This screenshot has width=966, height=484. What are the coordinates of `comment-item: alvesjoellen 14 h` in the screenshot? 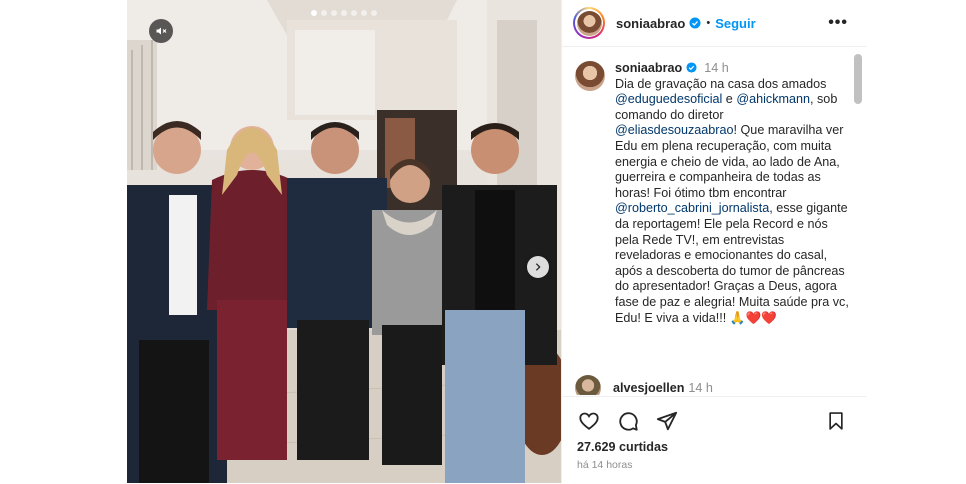 It's located at (644, 385).